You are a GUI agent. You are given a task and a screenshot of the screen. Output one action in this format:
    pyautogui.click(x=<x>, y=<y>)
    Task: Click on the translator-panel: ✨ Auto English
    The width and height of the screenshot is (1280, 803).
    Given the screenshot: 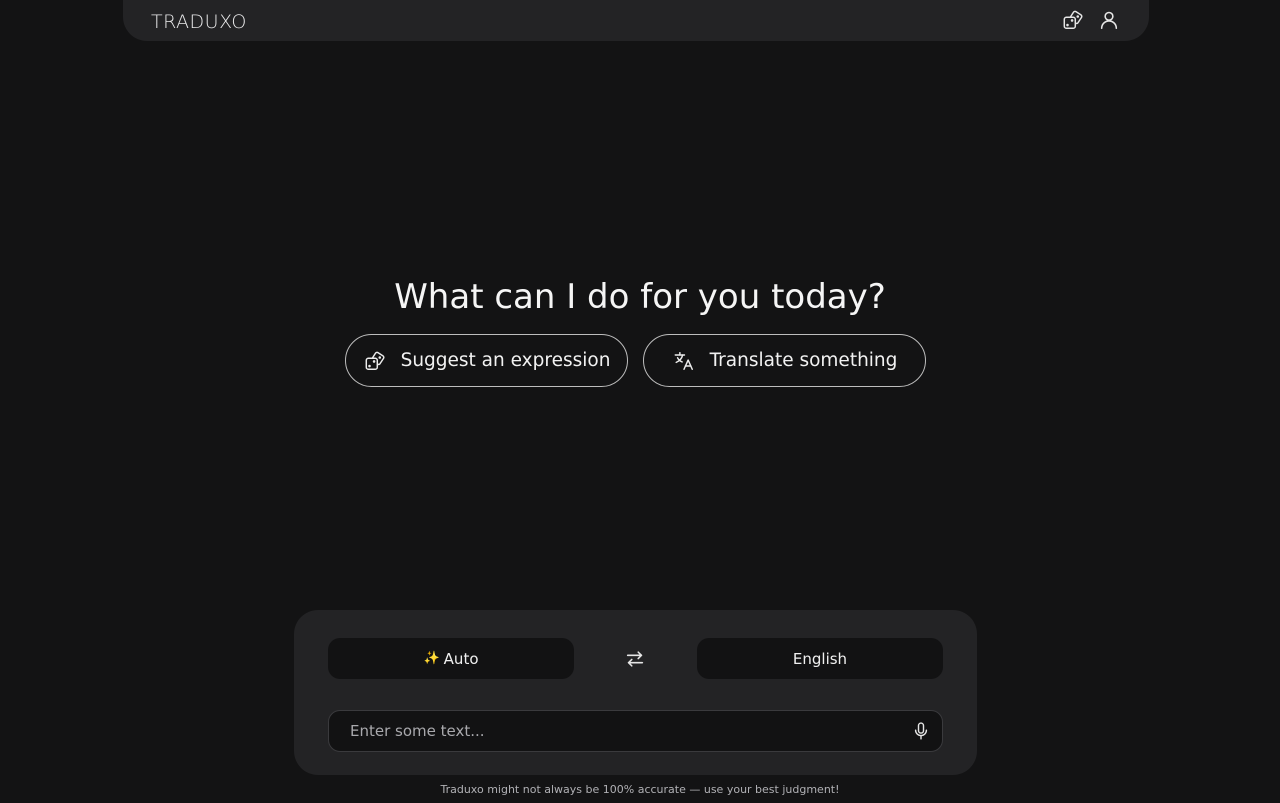 What is the action you would take?
    pyautogui.click(x=635, y=692)
    